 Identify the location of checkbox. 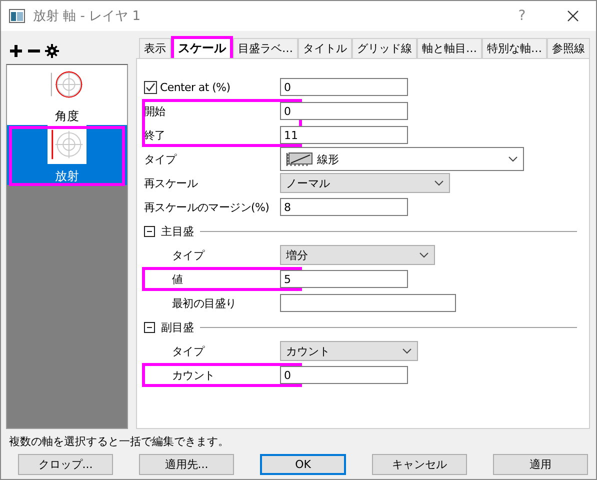
(150, 87).